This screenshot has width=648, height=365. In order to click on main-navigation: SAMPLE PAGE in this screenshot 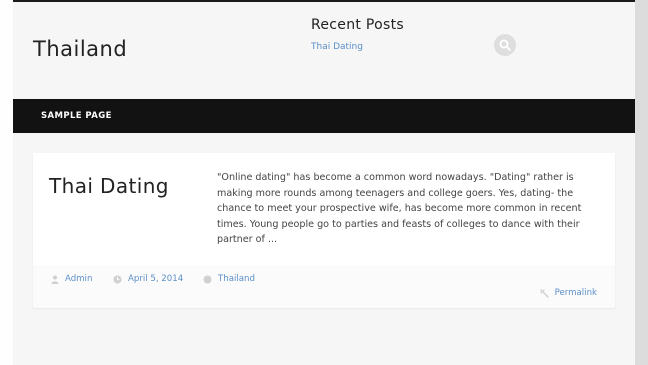, I will do `click(324, 116)`.